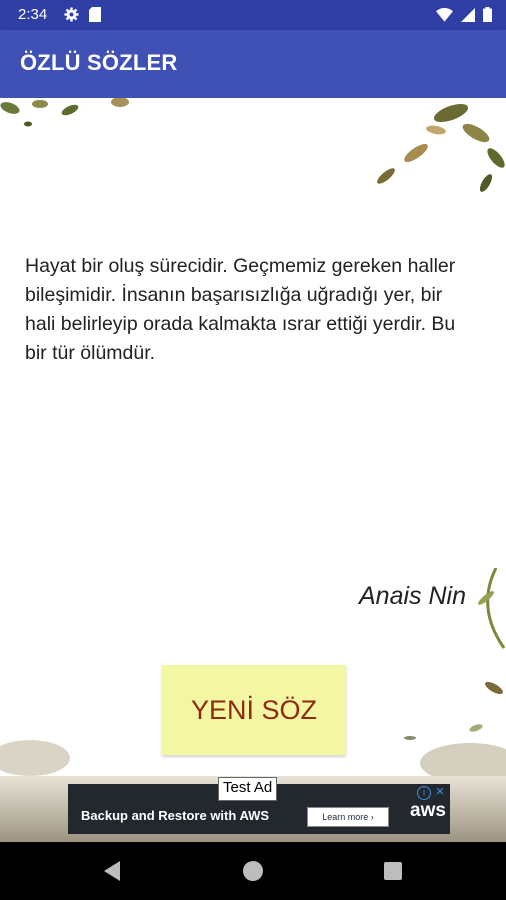 The width and height of the screenshot is (506, 900). Describe the element at coordinates (175, 815) in the screenshot. I see `ad-headline: Backup and Restore with AWS` at that location.